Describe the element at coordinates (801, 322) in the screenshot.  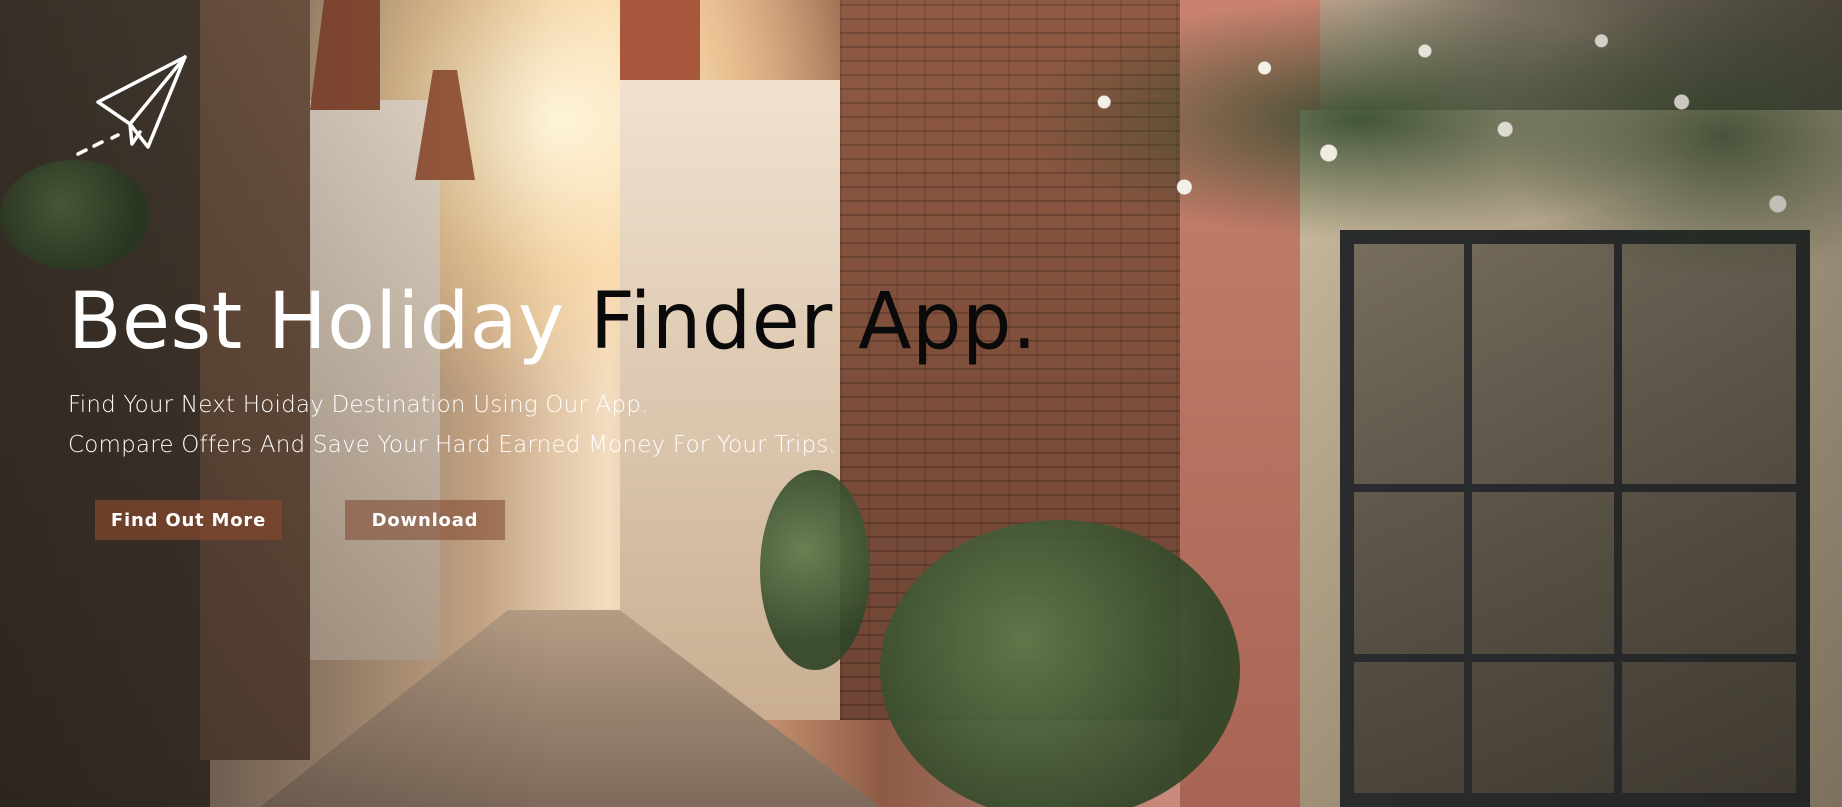
I see `hero-headline-dark: Finder App.` at that location.